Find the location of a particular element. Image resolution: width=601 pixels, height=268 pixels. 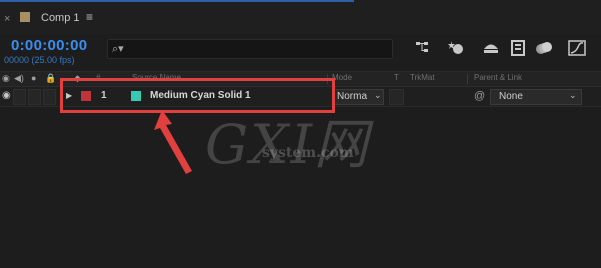

current-time-display: 0:00:00:00 is located at coordinates (49, 45).